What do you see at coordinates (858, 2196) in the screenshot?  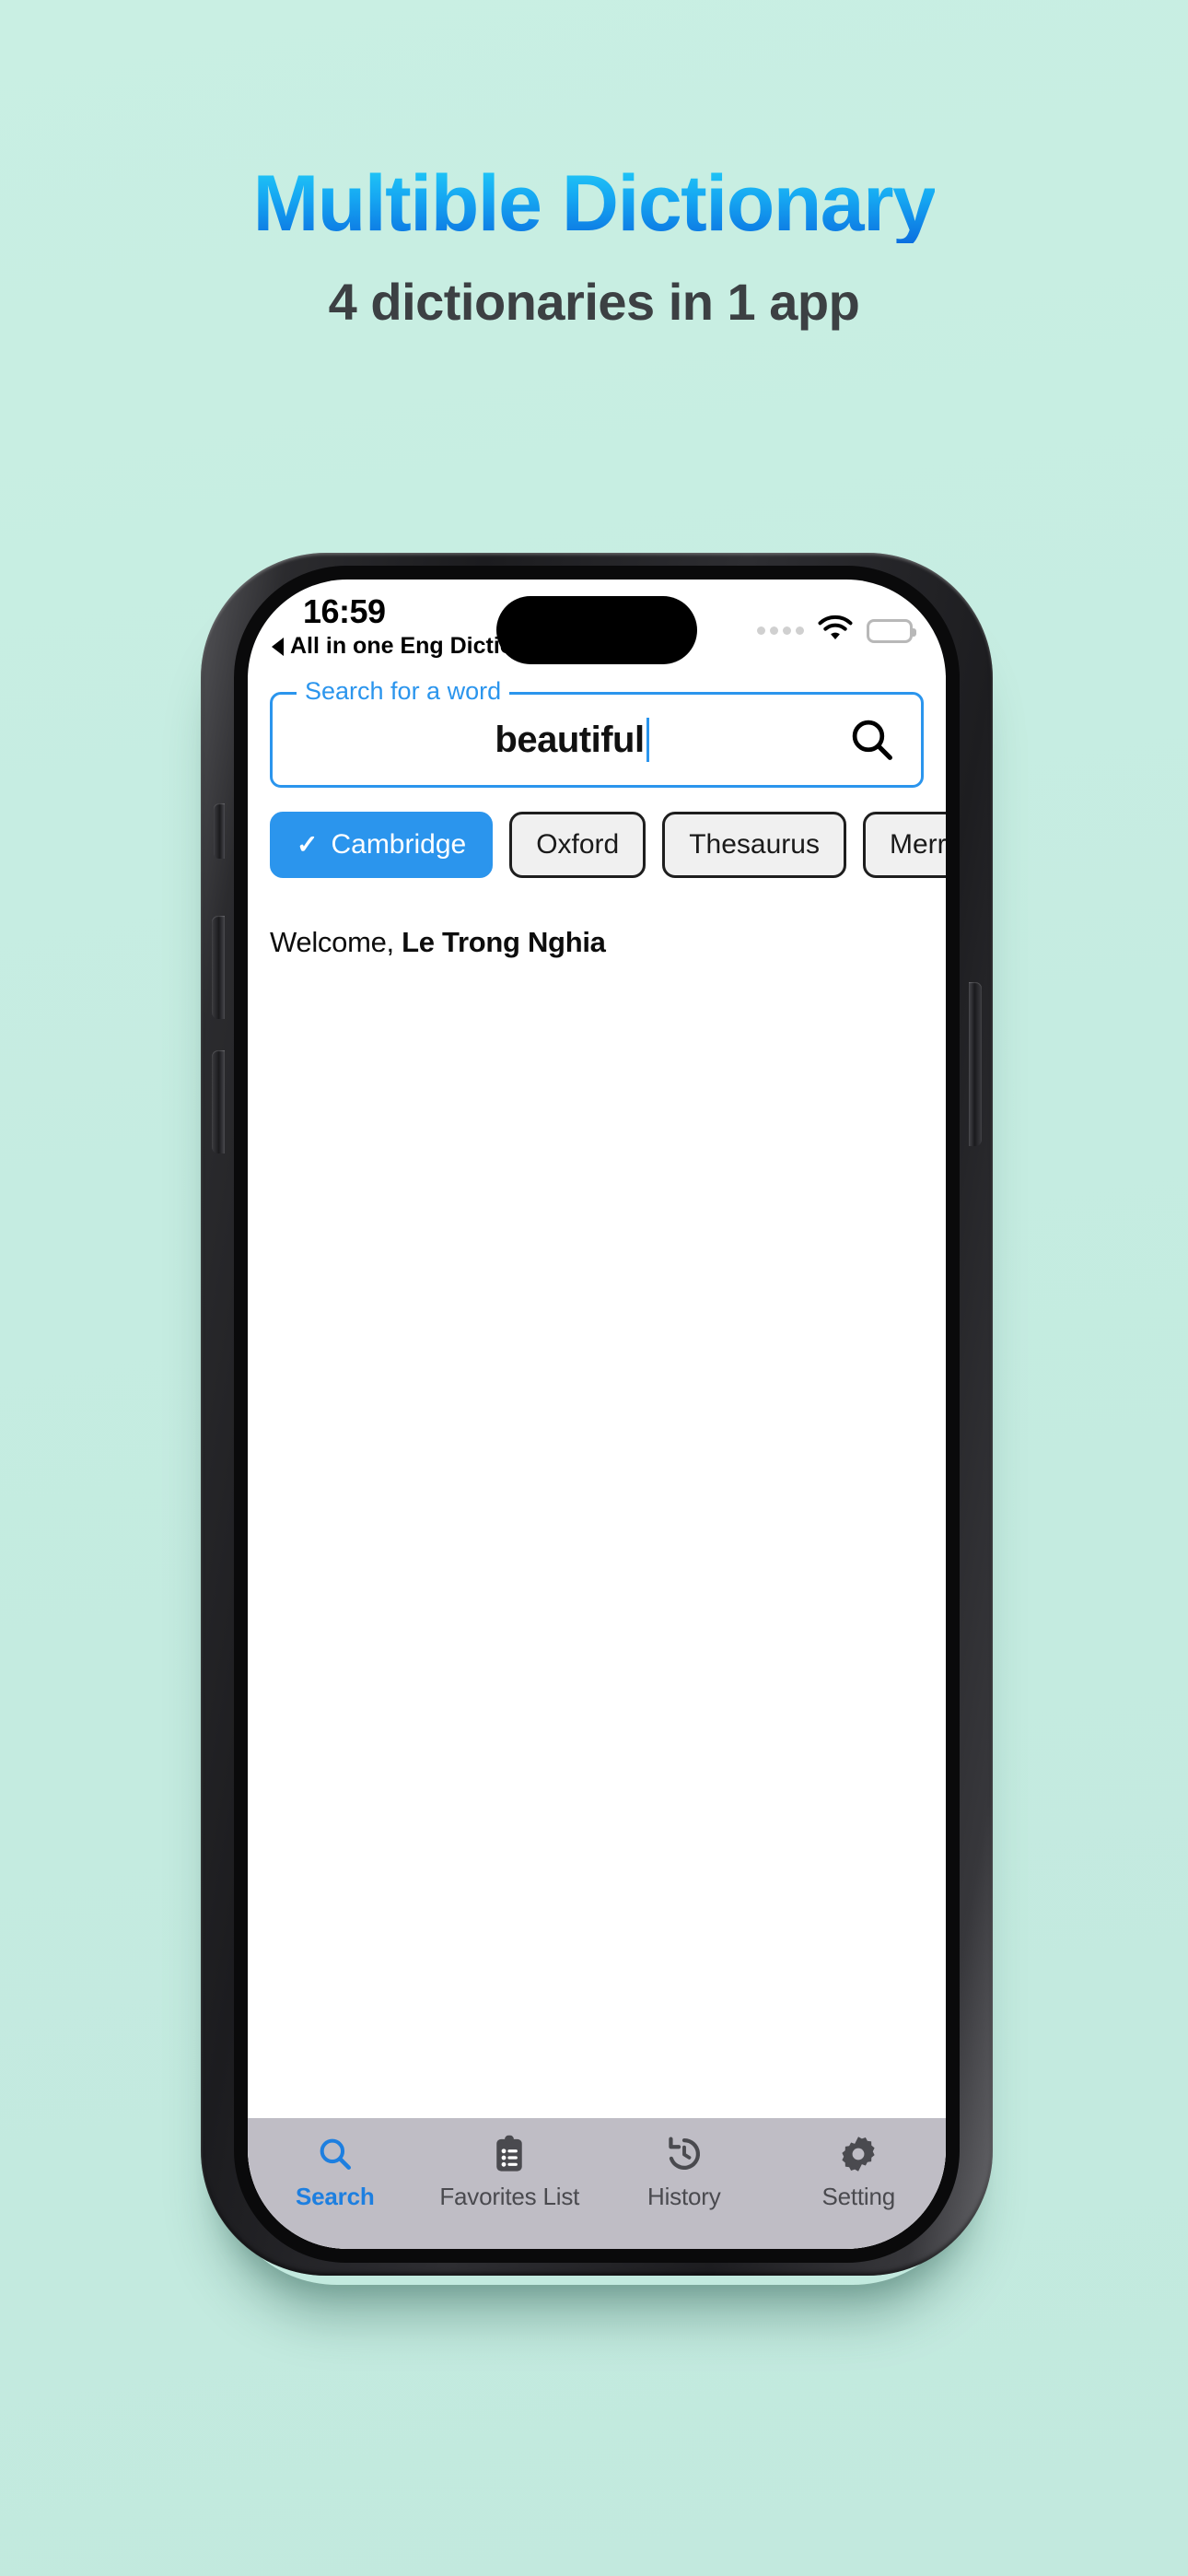 I see `tab-label: Setting` at bounding box center [858, 2196].